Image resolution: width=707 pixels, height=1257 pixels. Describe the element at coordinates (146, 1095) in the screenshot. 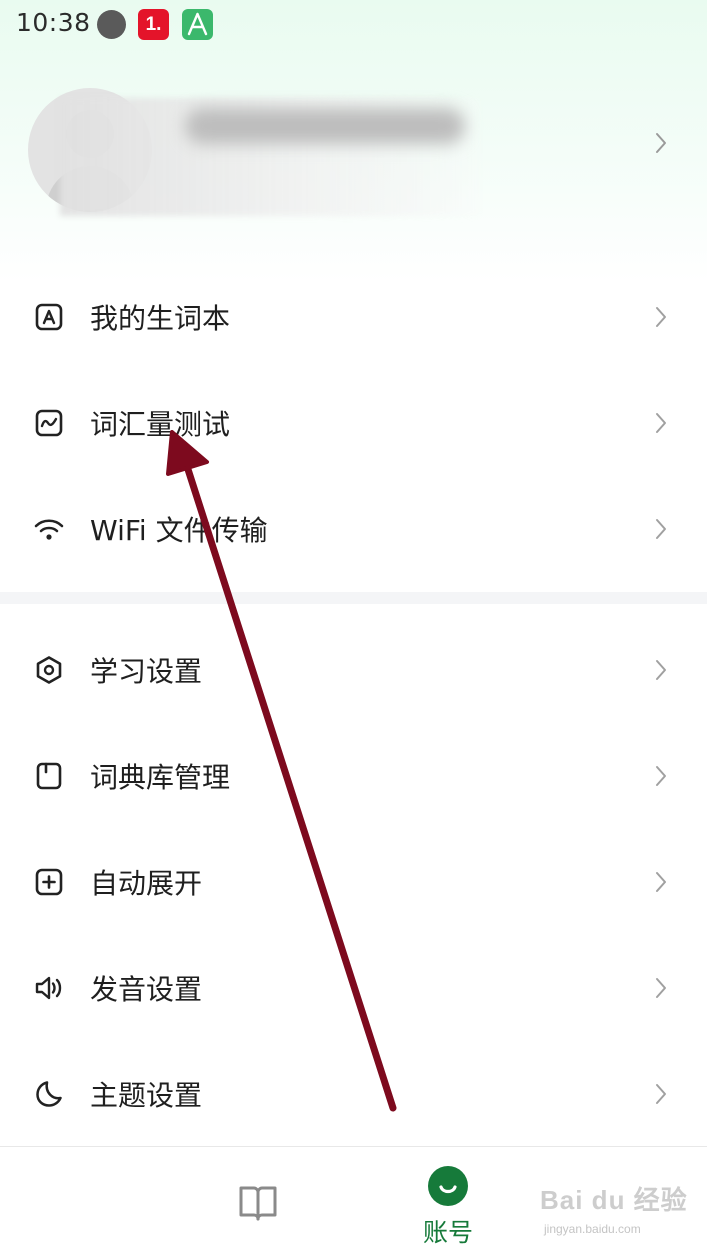

I see `menu-item-label: 主题设置` at that location.